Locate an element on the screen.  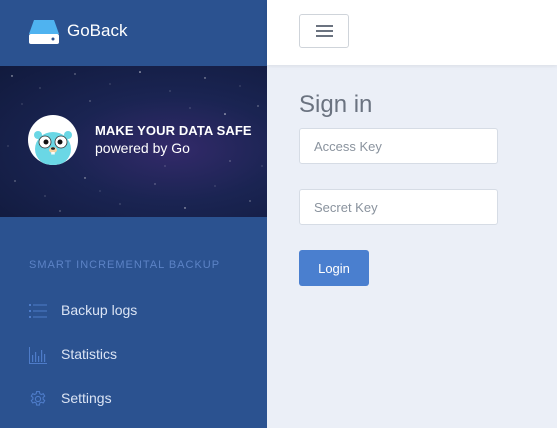
sidebar-item-label: Statistics is located at coordinates (89, 354).